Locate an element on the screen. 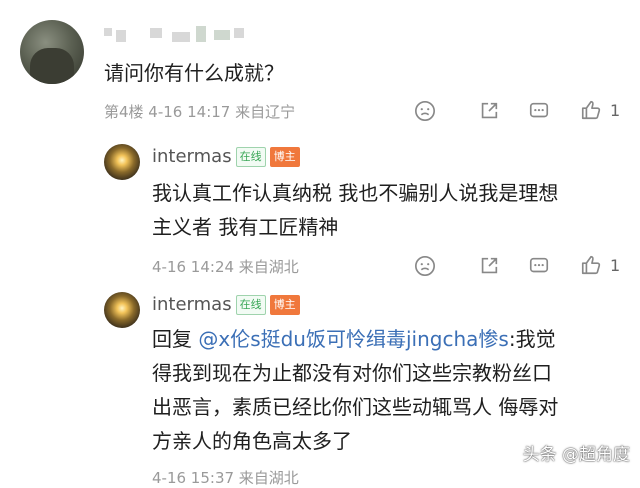 This screenshot has height=488, width=640. reply-text-line: 主义者 我有工匠精神 is located at coordinates (245, 227).